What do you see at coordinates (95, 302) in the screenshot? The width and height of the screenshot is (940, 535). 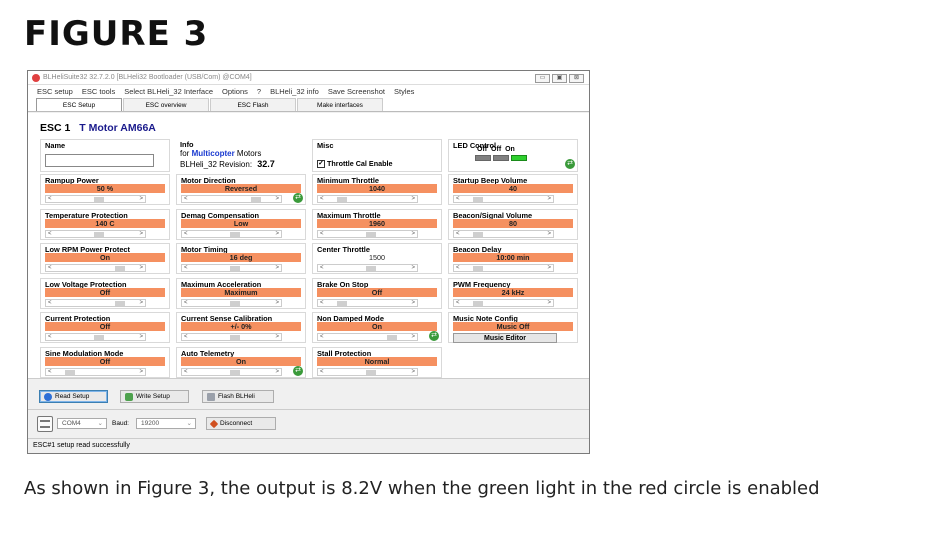 I see `low-voltage-protection-slider: < >` at bounding box center [95, 302].